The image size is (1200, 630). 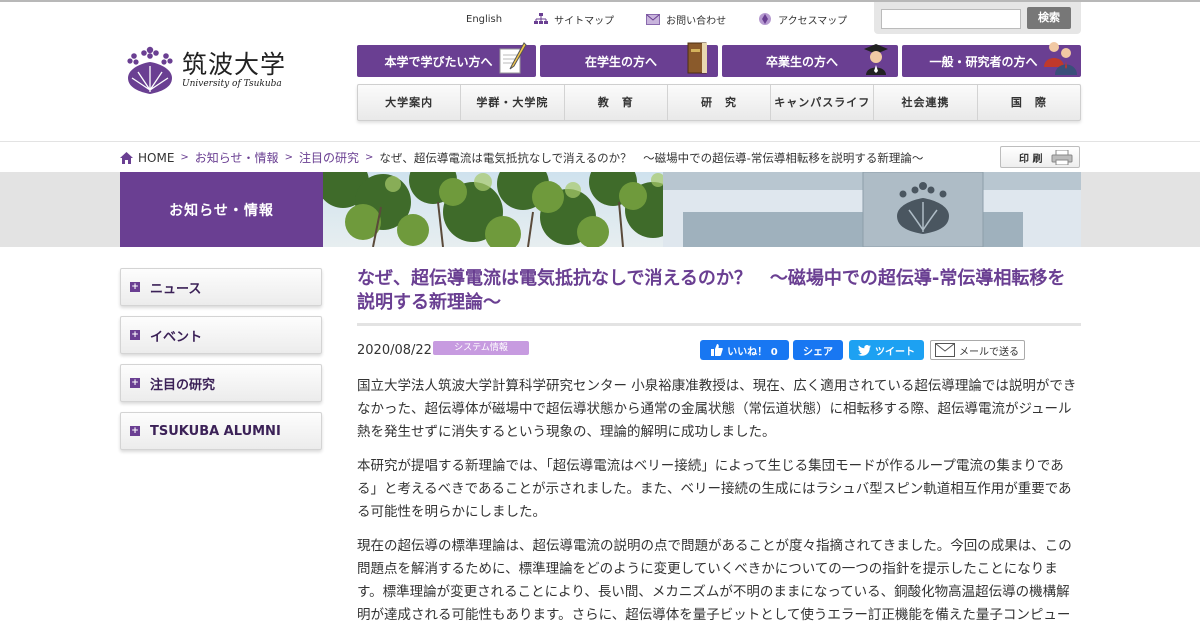 I want to click on print-button: 印 刷, so click(x=1040, y=157).